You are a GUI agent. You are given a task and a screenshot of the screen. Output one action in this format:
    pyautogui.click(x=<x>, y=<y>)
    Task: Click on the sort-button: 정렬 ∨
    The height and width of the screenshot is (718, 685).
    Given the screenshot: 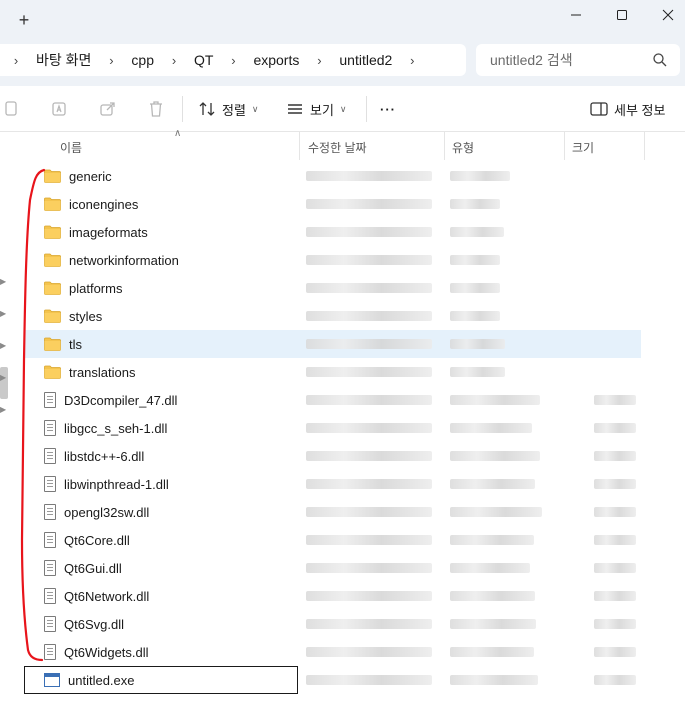 What is the action you would take?
    pyautogui.click(x=228, y=109)
    